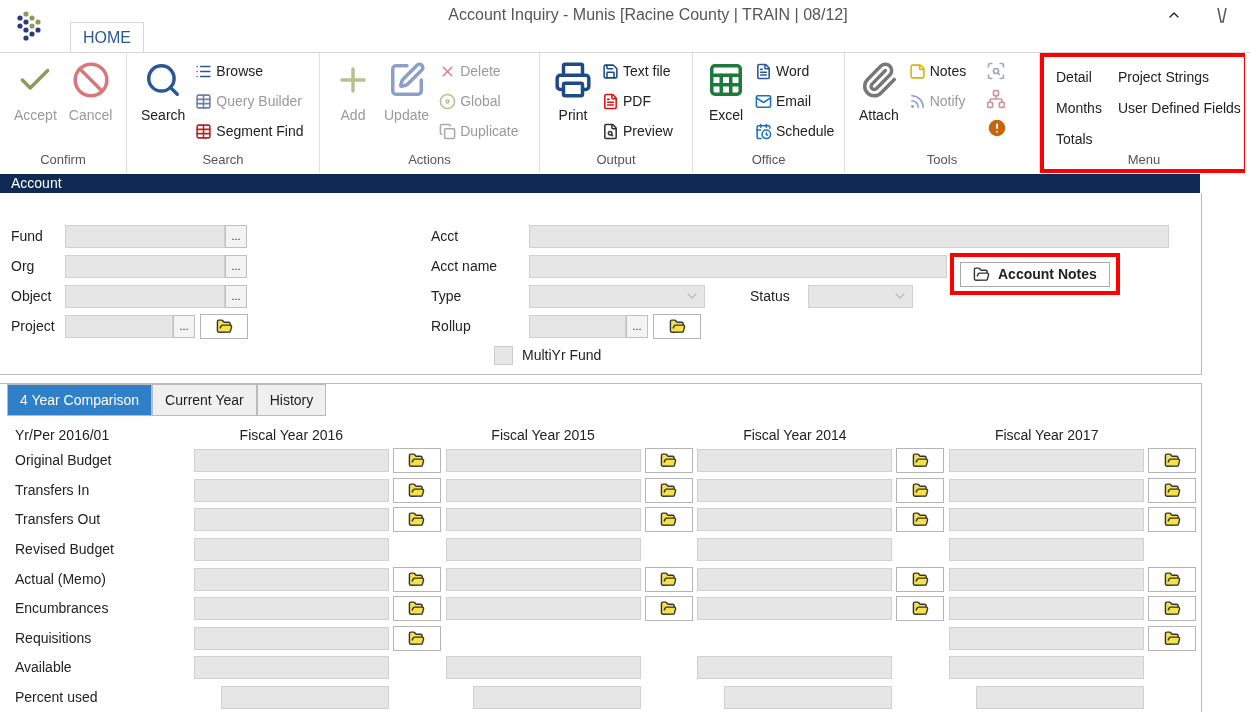 This screenshot has width=1250, height=713. Describe the element at coordinates (249, 131) in the screenshot. I see `ribbon-button: Segment Find` at that location.